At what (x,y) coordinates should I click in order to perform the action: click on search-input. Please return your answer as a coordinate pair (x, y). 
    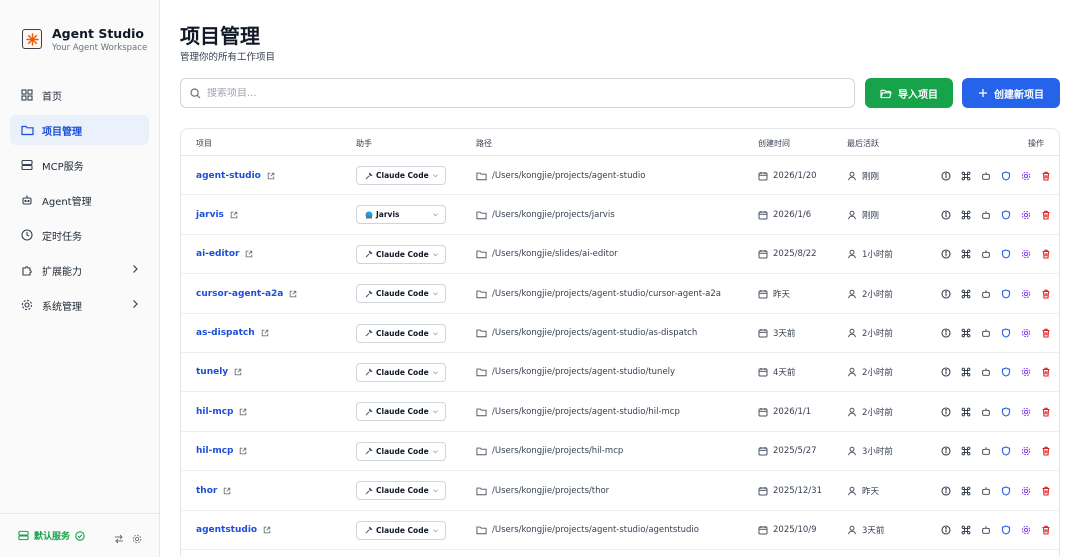
    Looking at the image, I should click on (507, 93).